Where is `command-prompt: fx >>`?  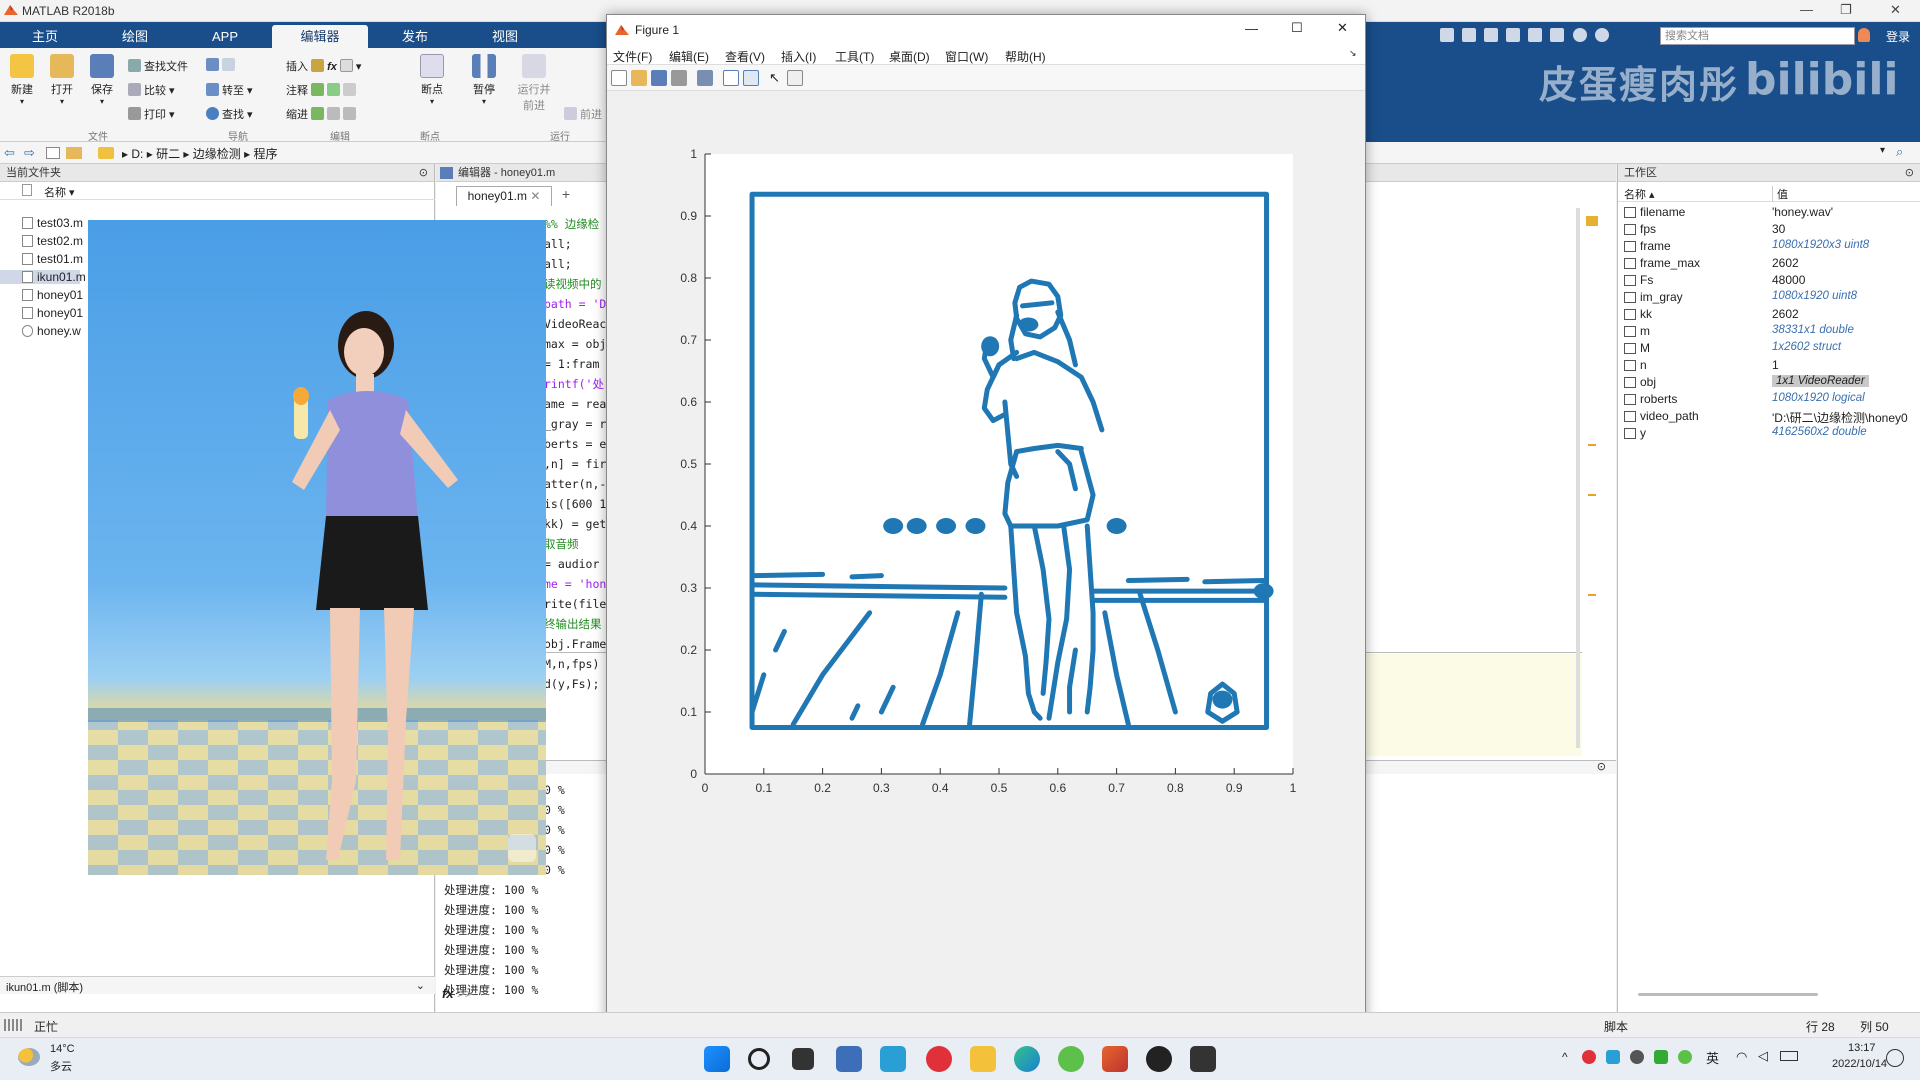
command-prompt: fx >> is located at coordinates (457, 993).